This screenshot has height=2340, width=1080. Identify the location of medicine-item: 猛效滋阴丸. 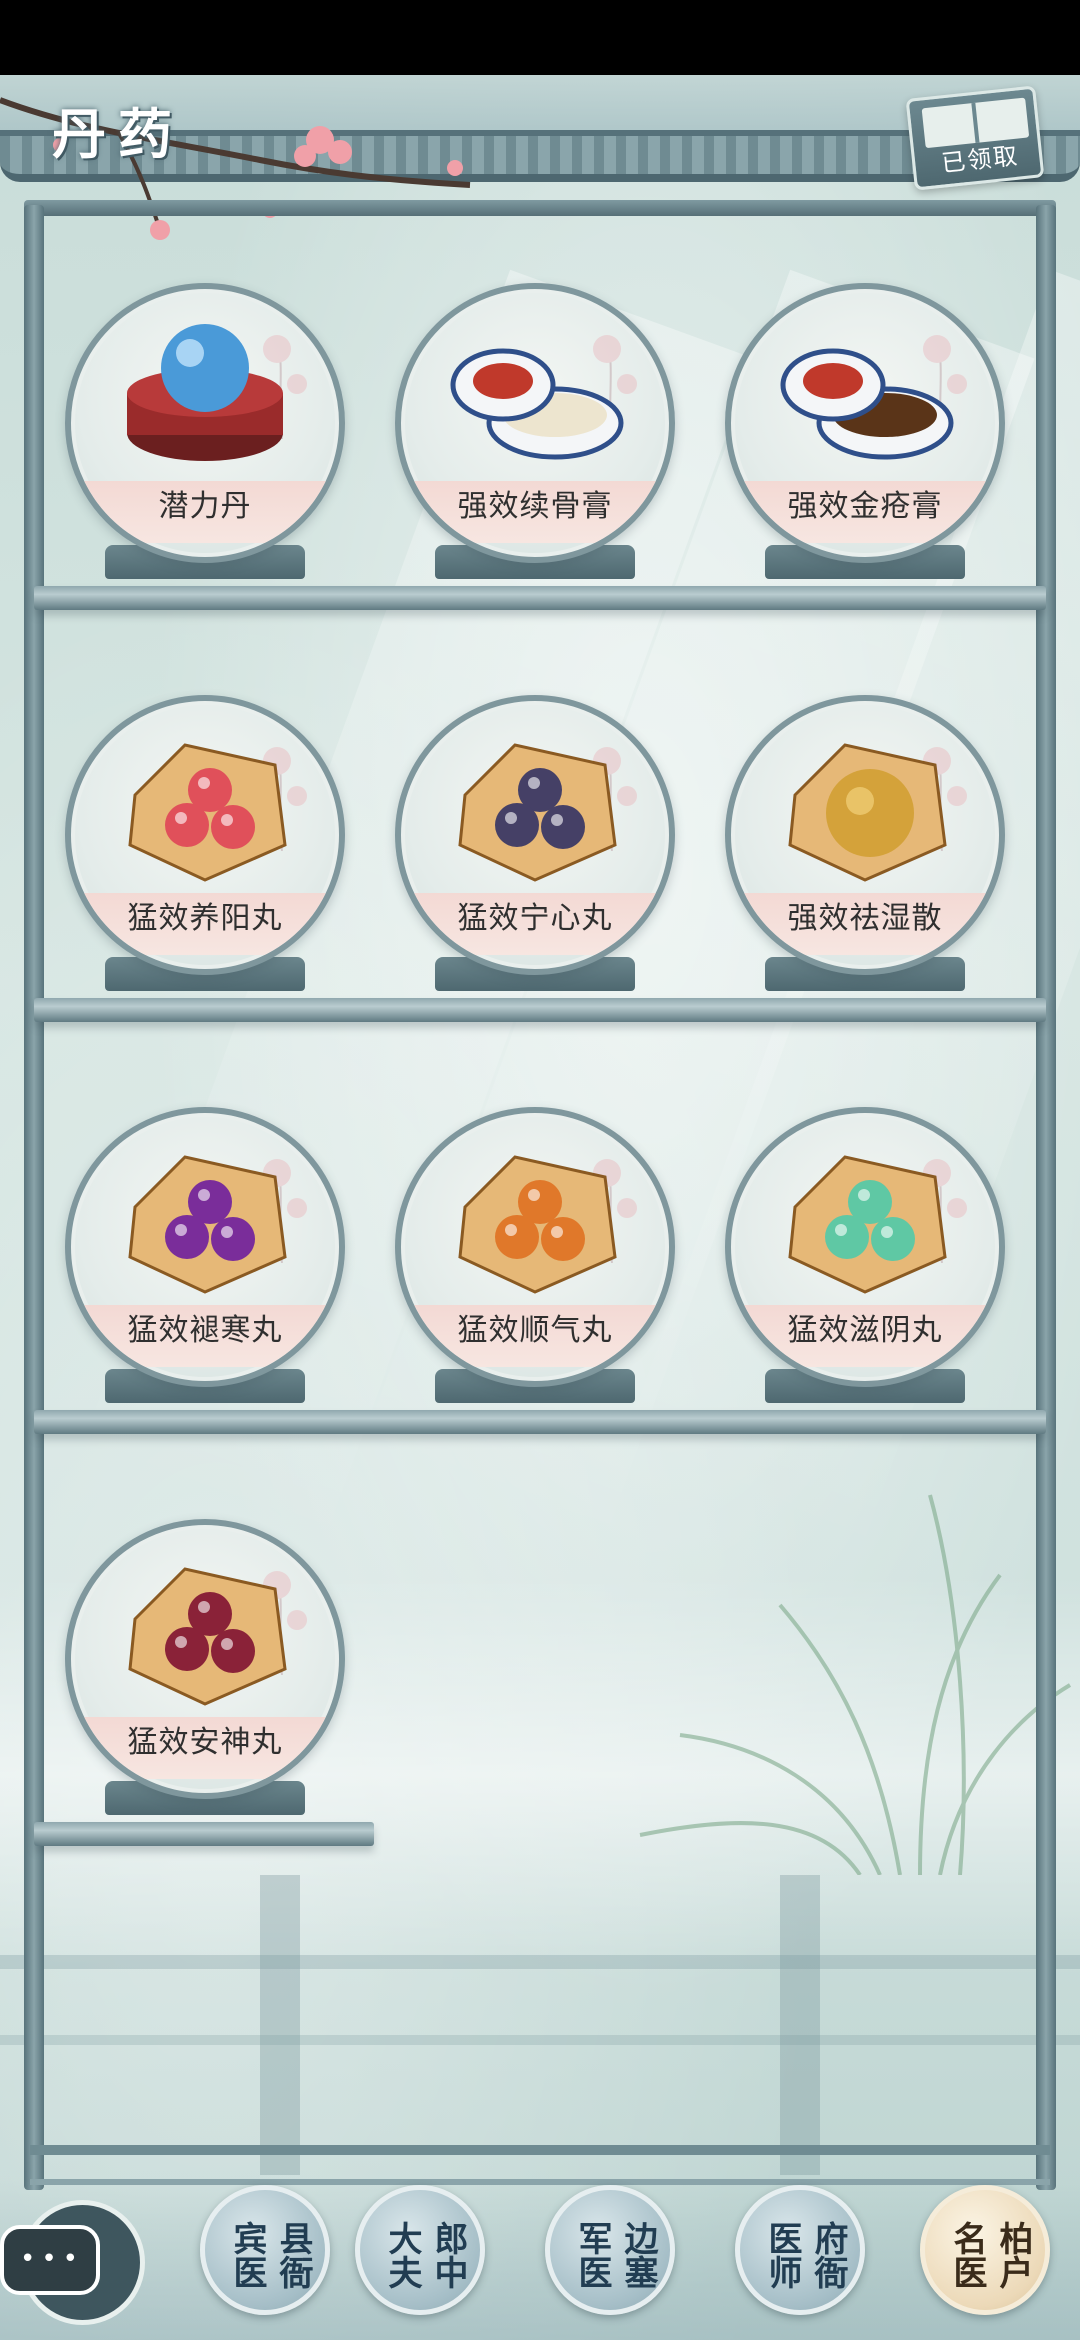
(865, 1257).